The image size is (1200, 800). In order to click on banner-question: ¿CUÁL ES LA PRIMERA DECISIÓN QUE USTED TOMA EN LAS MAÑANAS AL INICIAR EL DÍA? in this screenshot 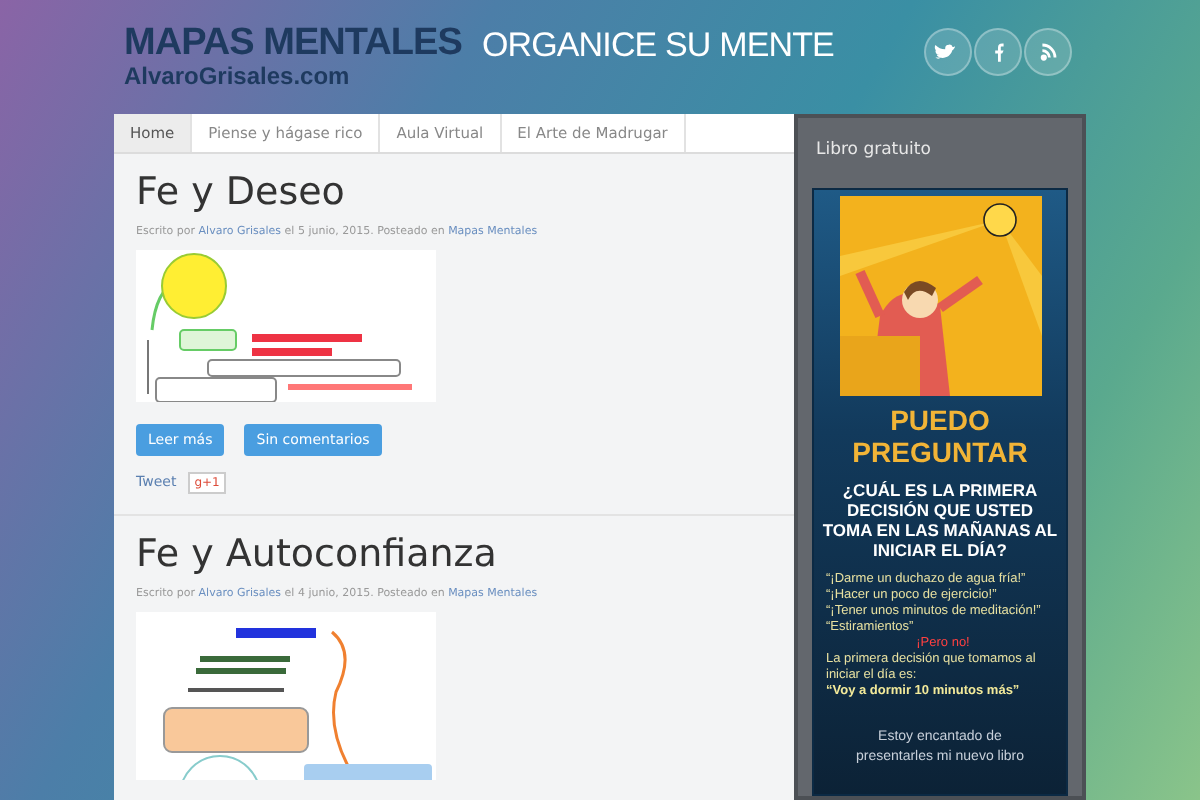, I will do `click(940, 519)`.